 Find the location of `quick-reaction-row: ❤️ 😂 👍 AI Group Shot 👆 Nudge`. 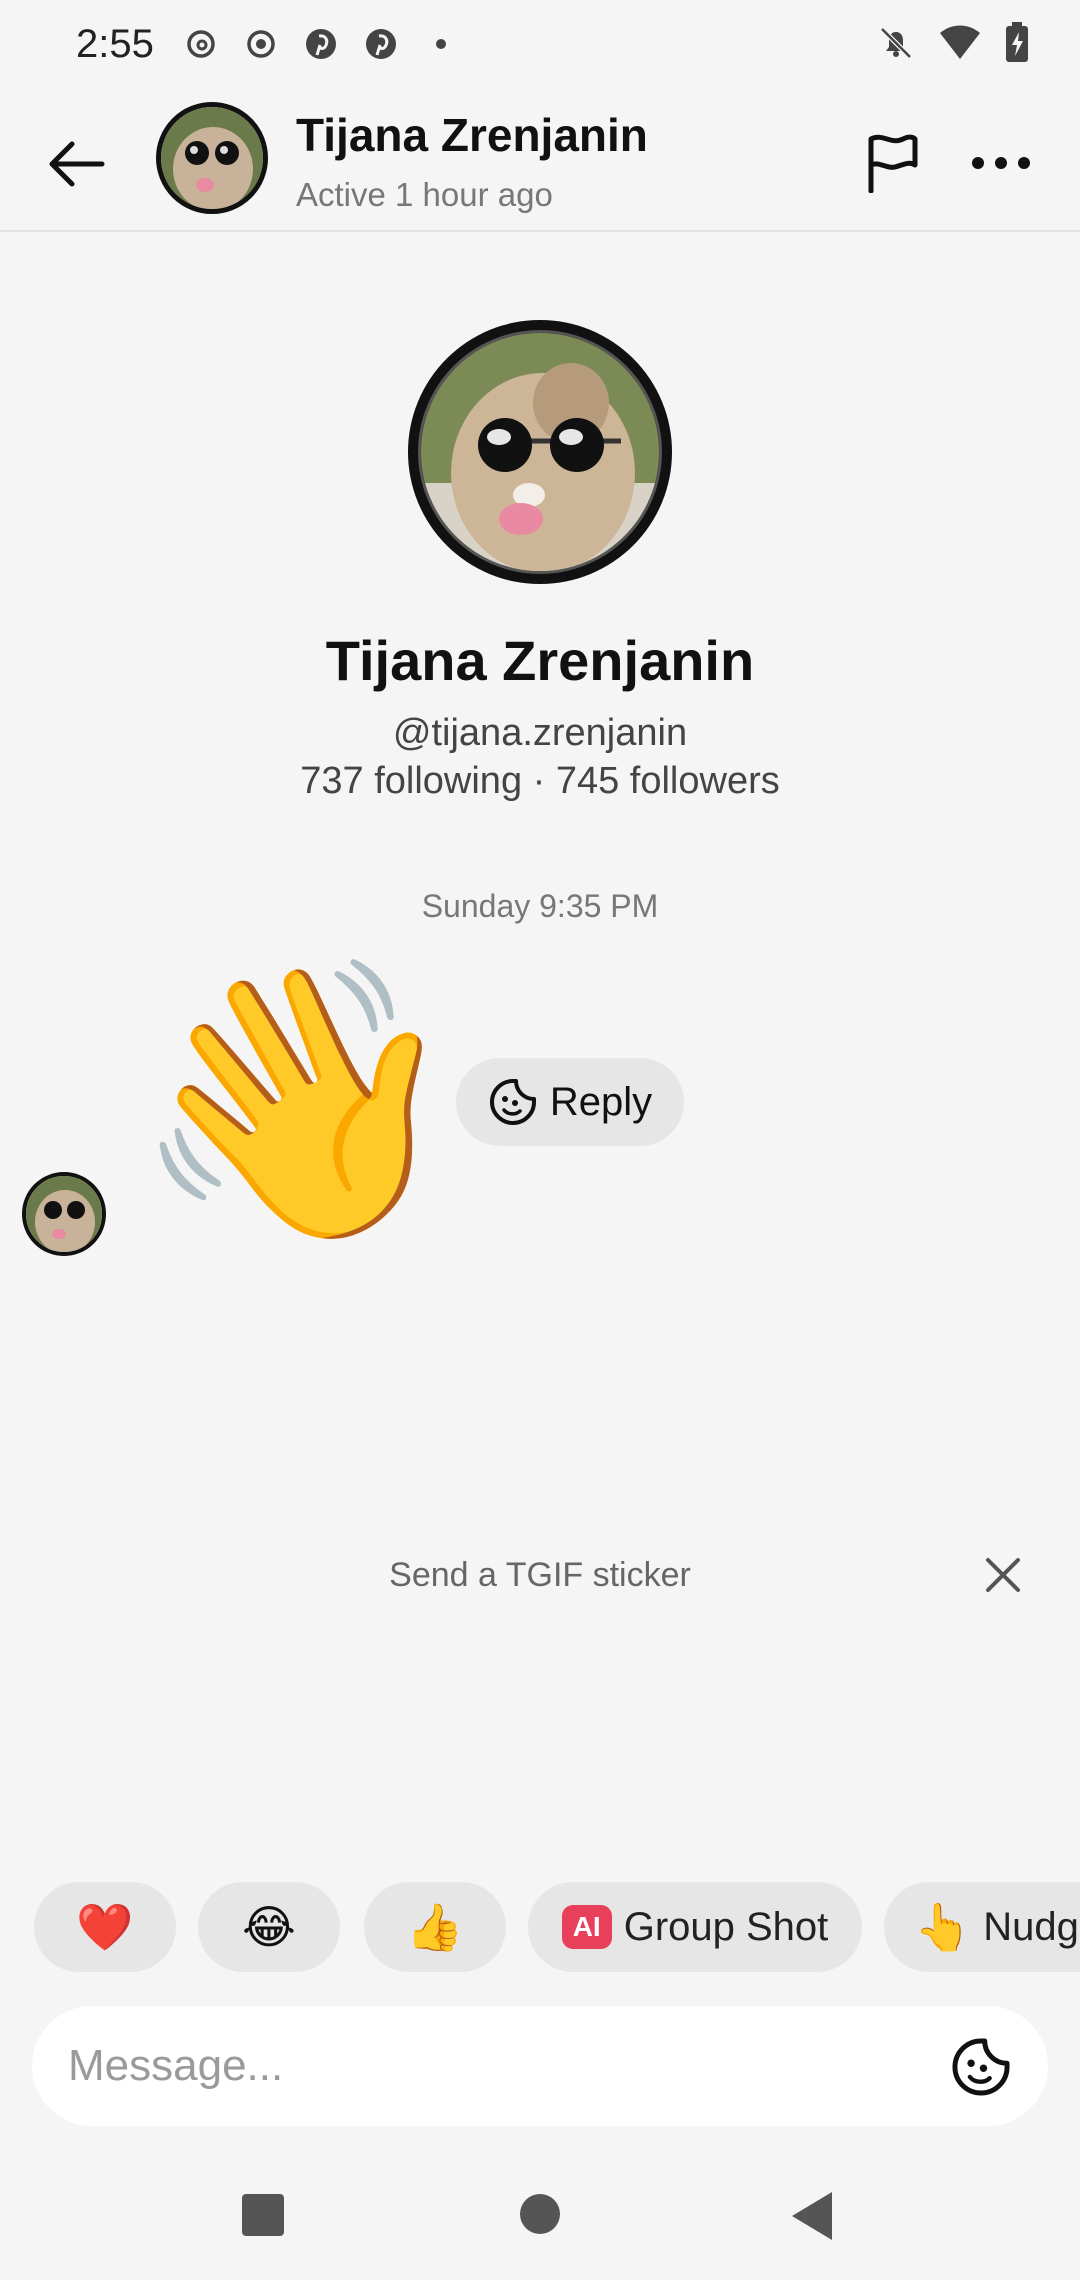

quick-reaction-row: ❤️ 😂 👍 AI Group Shot 👆 Nudge is located at coordinates (540, 1928).